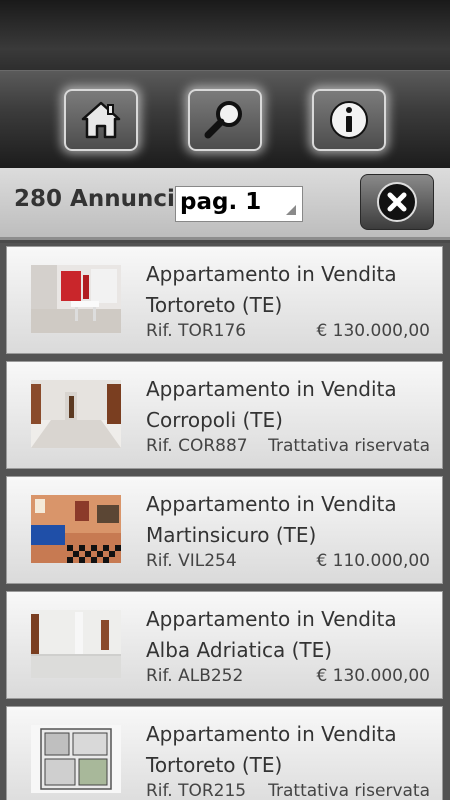 The width and height of the screenshot is (450, 800). I want to click on listing-location: Corropoli (TE), so click(214, 420).